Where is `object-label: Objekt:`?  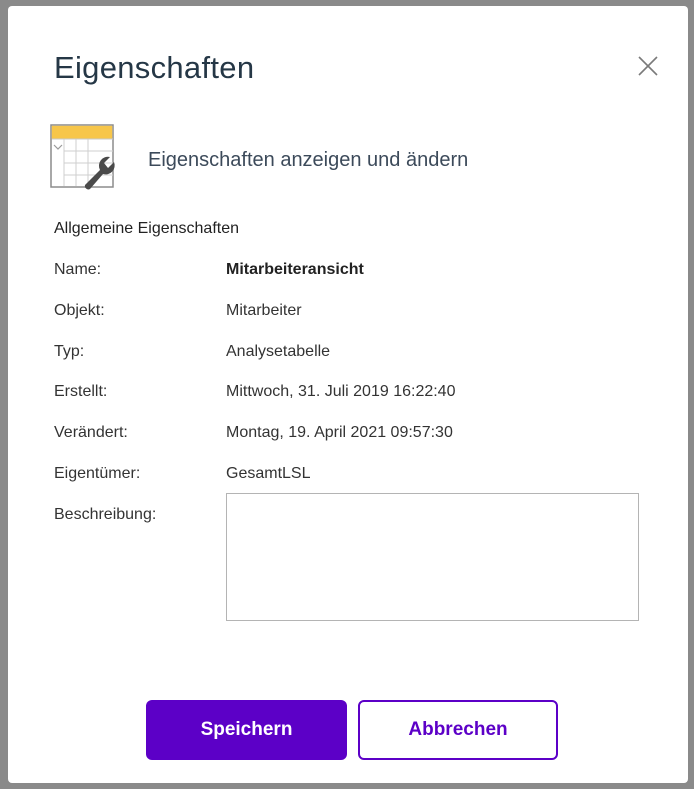
object-label: Objekt: is located at coordinates (79, 310).